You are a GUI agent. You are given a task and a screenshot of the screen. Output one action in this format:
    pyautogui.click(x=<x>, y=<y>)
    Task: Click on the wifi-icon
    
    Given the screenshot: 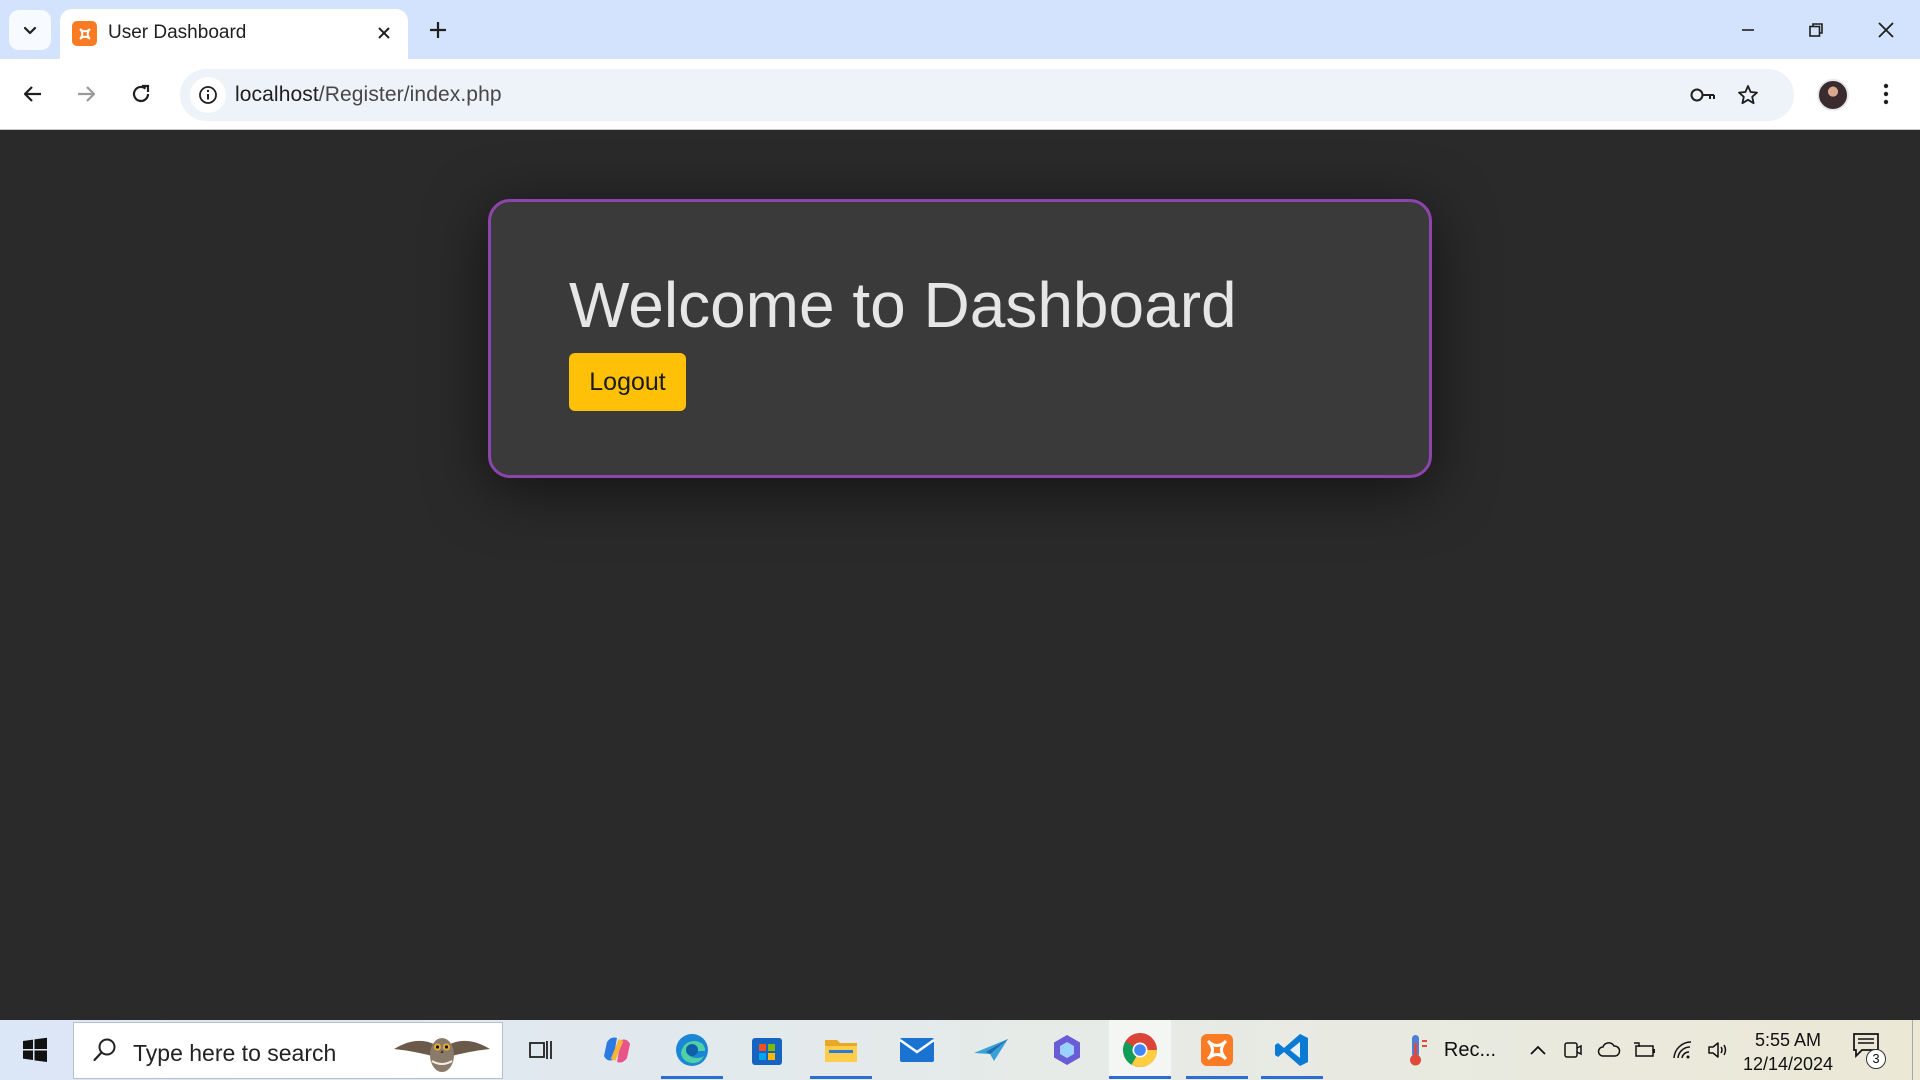 What is the action you would take?
    pyautogui.click(x=1682, y=1050)
    